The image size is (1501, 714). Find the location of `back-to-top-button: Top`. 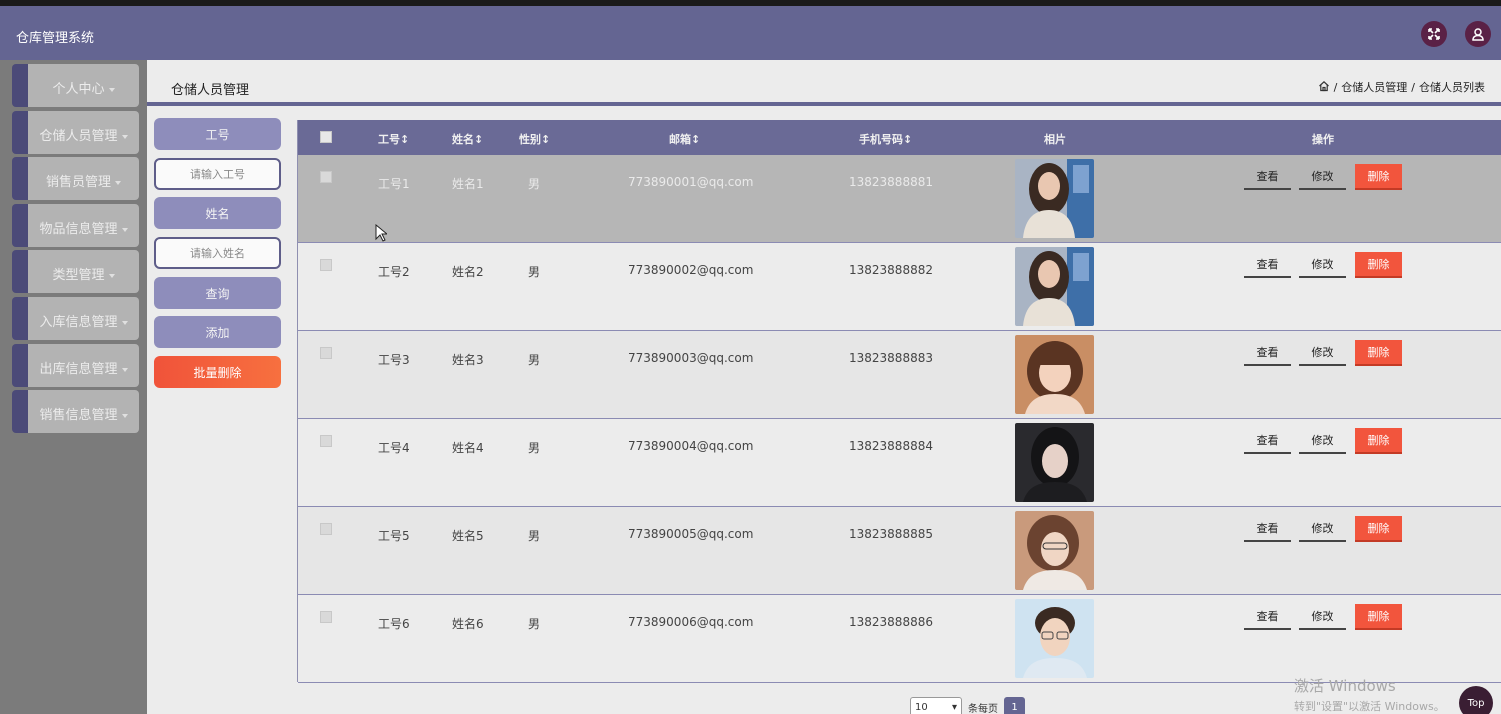

back-to-top-button: Top is located at coordinates (1476, 700).